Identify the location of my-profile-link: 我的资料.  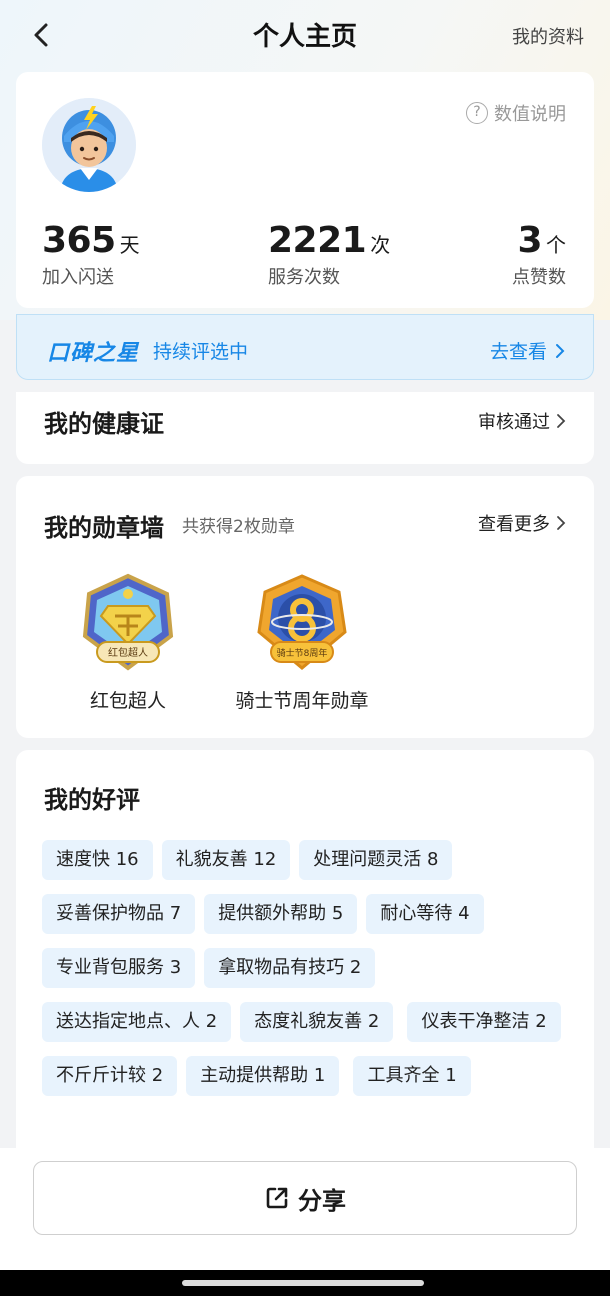
(548, 36).